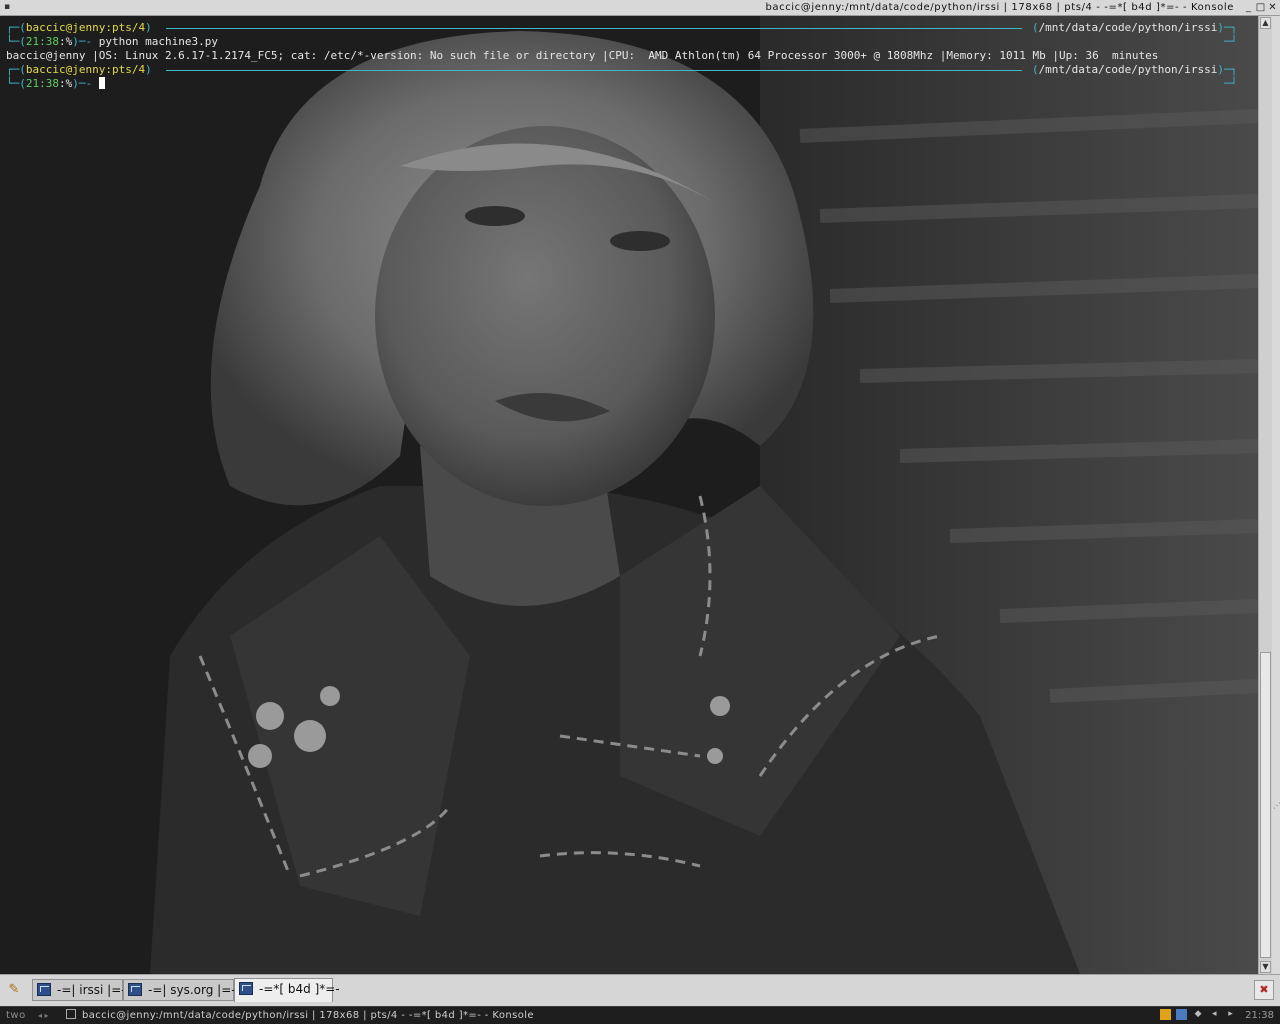  What do you see at coordinates (299, 989) in the screenshot?
I see `tab-label: -=*[ b4d ]*=-` at bounding box center [299, 989].